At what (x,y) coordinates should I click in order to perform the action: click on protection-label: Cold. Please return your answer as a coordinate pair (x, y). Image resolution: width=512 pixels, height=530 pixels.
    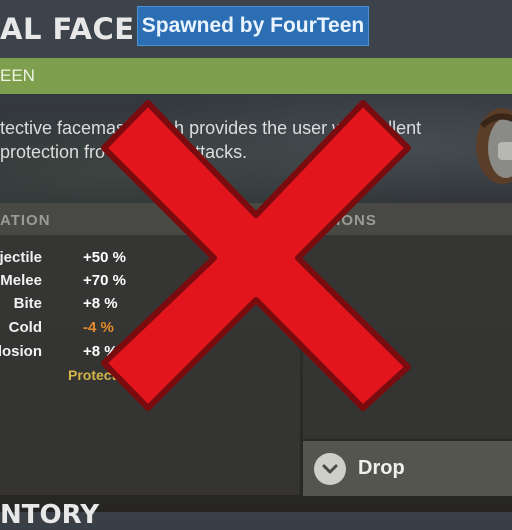
    Looking at the image, I should click on (25, 327).